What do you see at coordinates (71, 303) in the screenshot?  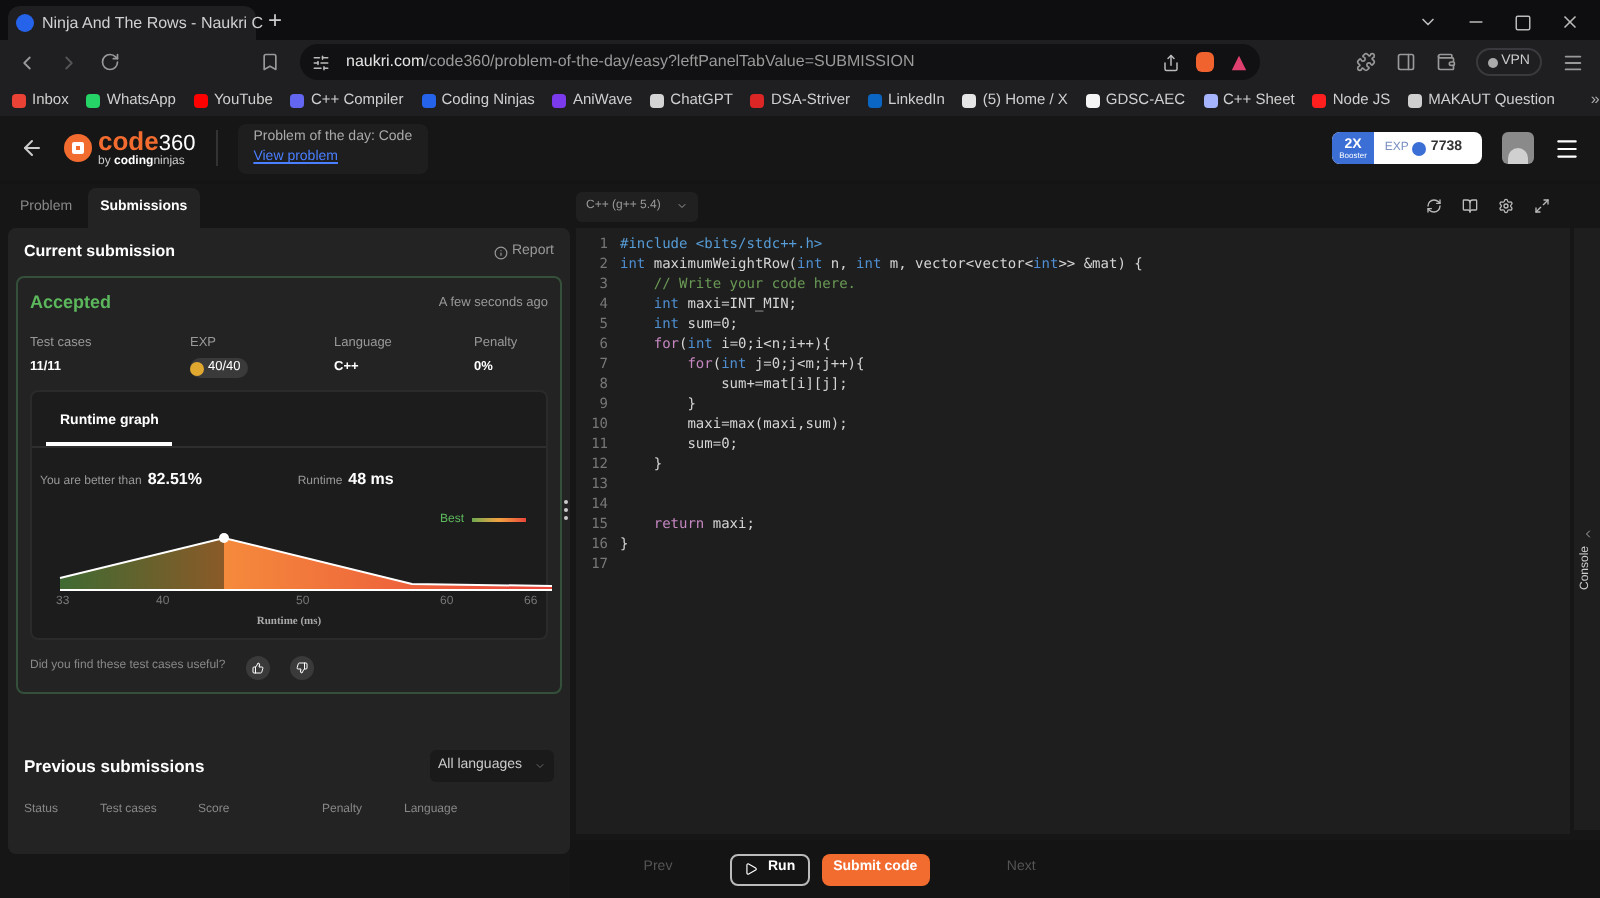 I see `status-text: Accepted` at bounding box center [71, 303].